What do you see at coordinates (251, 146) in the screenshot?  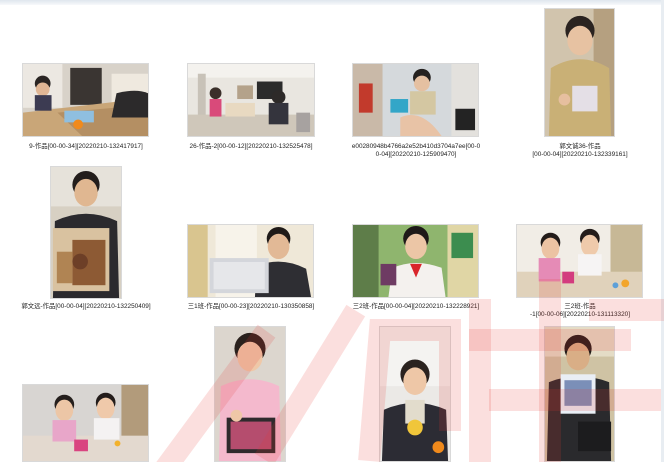 I see `file-name: 26-作品-2[00-00-12][20220210-132525478]` at bounding box center [251, 146].